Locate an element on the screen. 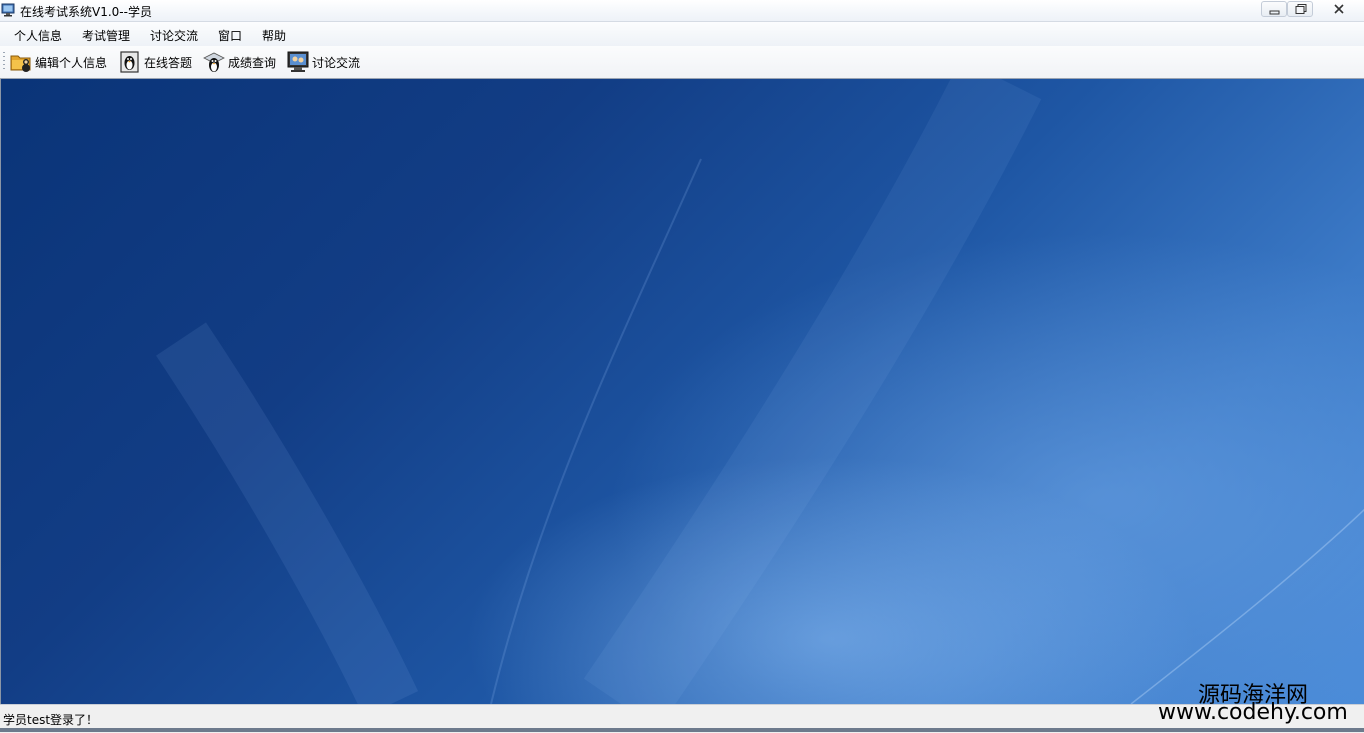 The image size is (1364, 733). edit-profile-button: 编辑个人信息 is located at coordinates (58, 62).